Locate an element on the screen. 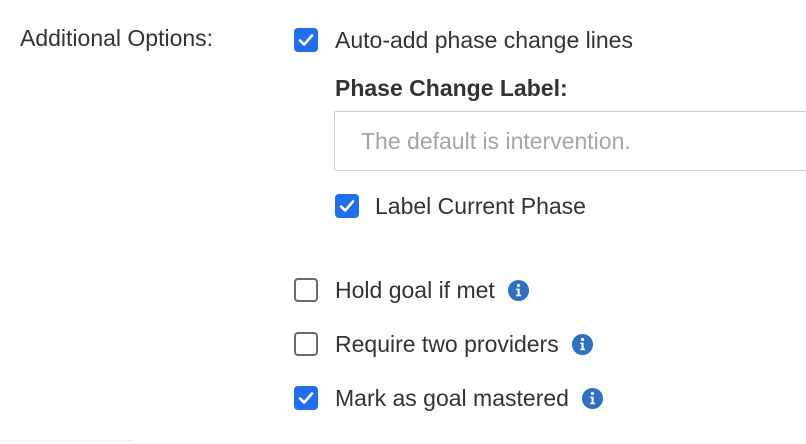  auto-add-phase-lines-option: Auto-add phase change lines is located at coordinates (463, 40).